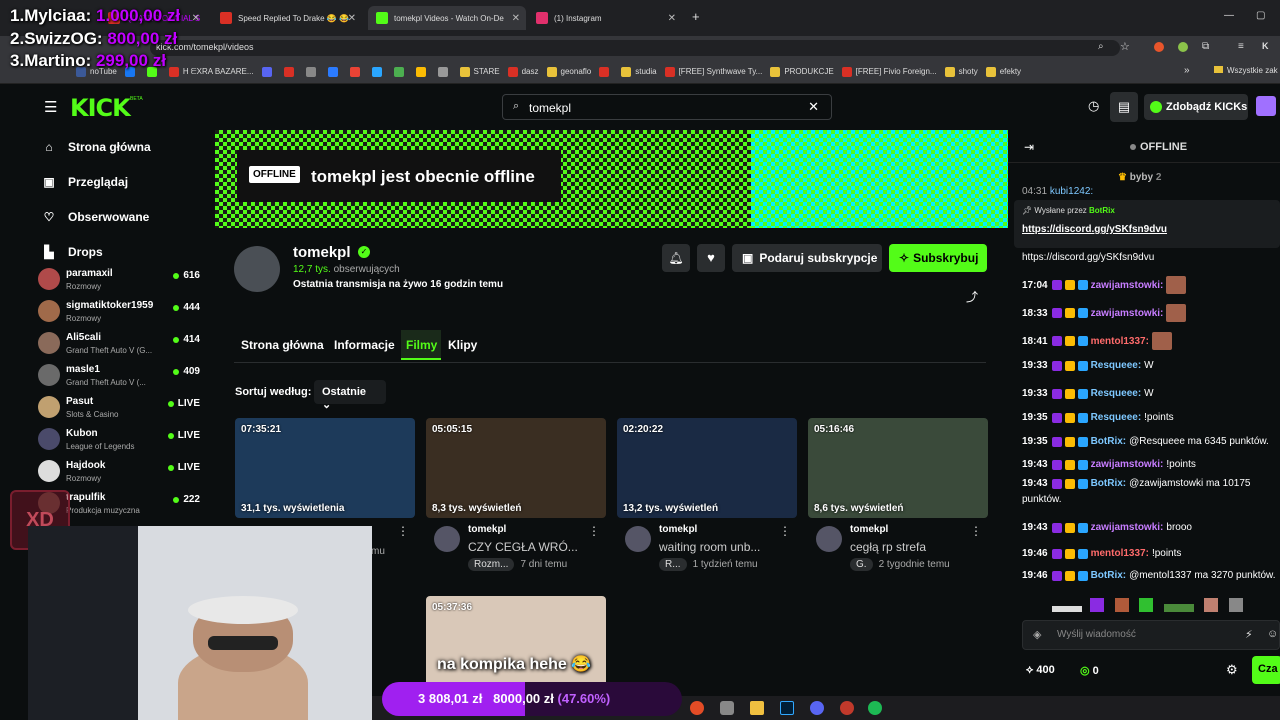 This screenshot has width=1280, height=720. What do you see at coordinates (1232, 670) in the screenshot?
I see `chat-settings-icon: ⚙` at bounding box center [1232, 670].